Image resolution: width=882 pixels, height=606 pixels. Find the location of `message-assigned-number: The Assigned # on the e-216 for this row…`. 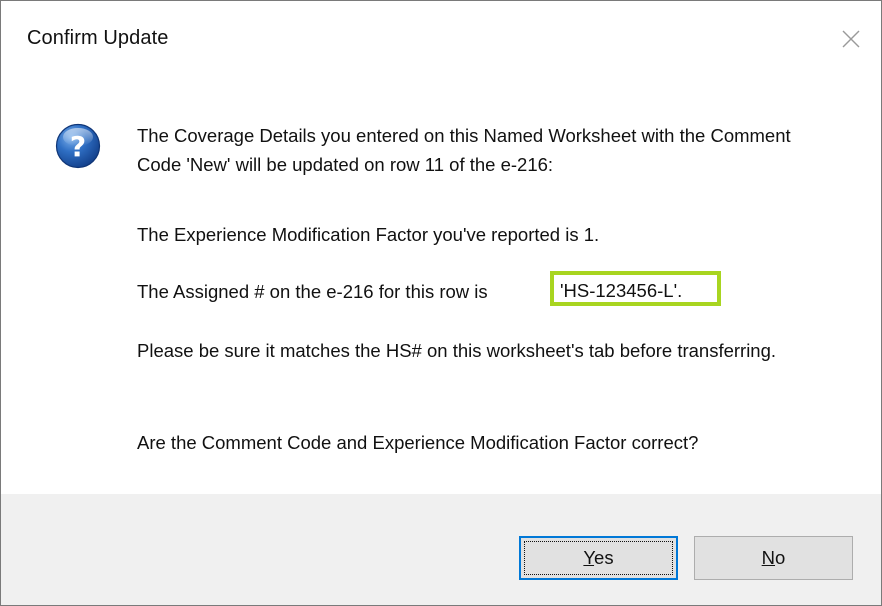

message-assigned-number: The Assigned # on the e-216 for this row… is located at coordinates (487, 291).